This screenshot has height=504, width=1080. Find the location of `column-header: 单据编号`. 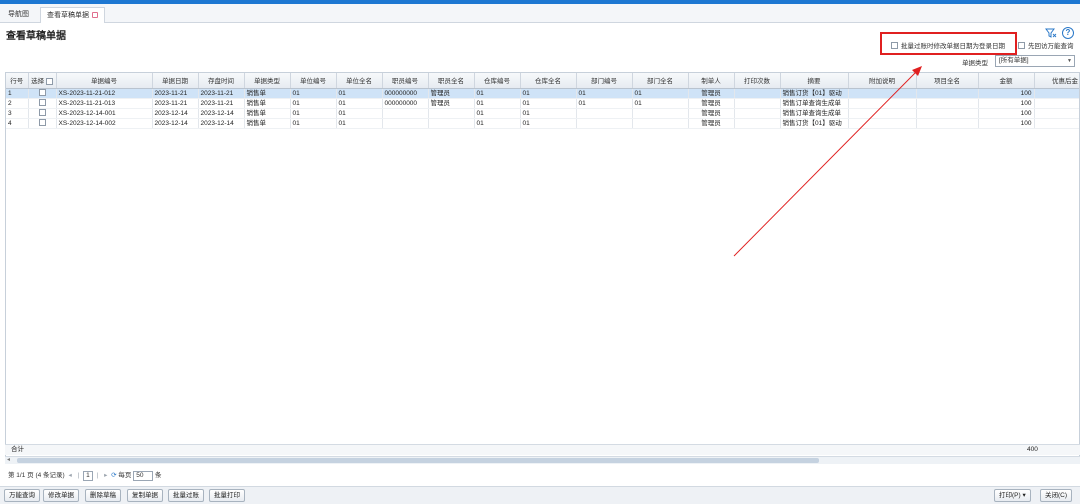

column-header: 单据编号 is located at coordinates (104, 81).